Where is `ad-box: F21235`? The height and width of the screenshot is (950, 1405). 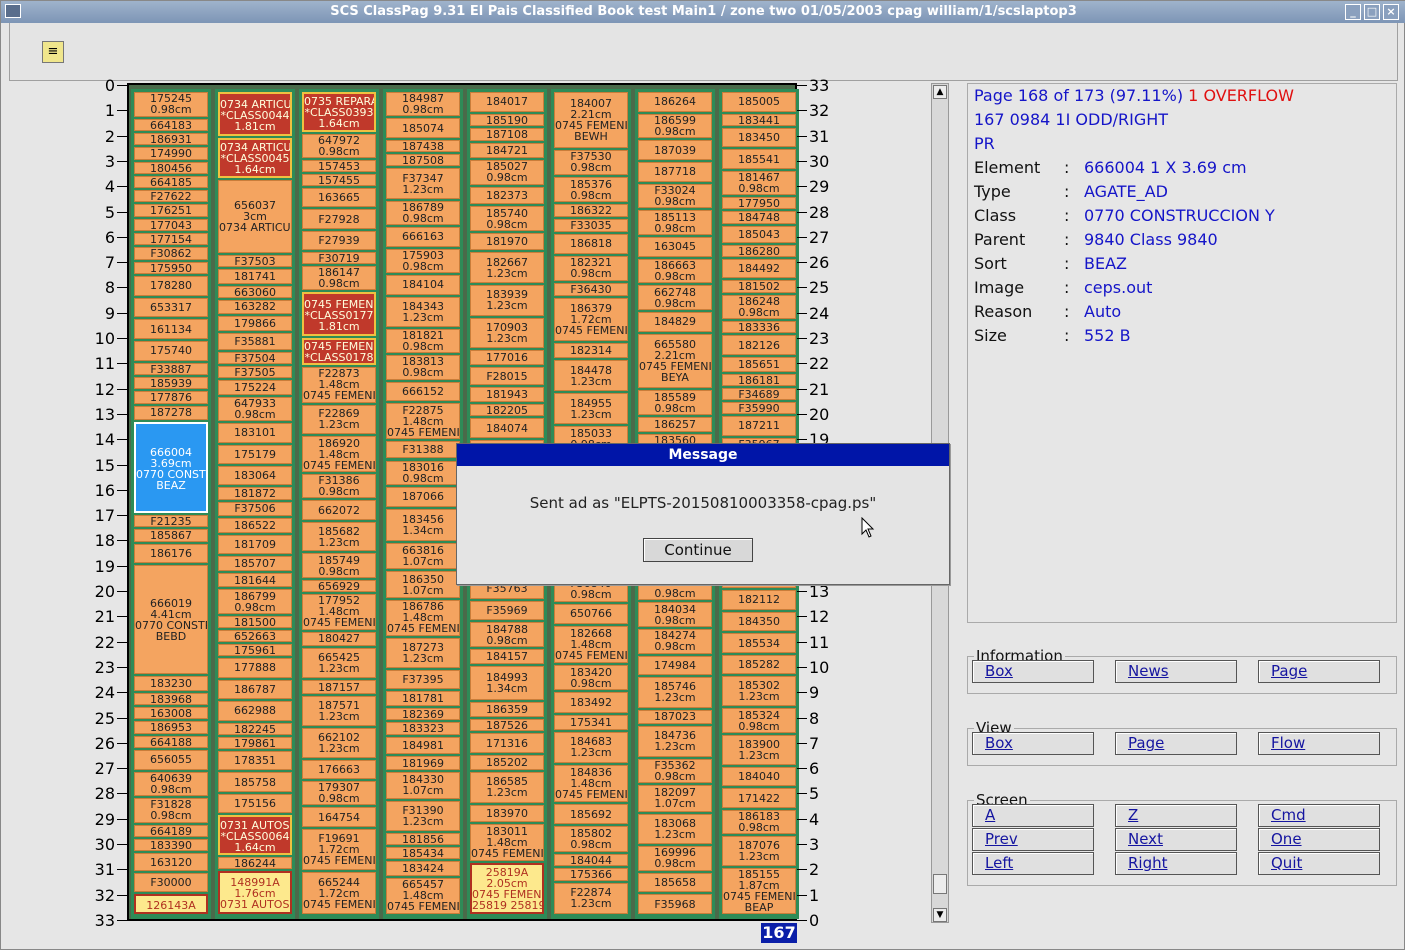
ad-box: F21235 is located at coordinates (171, 521).